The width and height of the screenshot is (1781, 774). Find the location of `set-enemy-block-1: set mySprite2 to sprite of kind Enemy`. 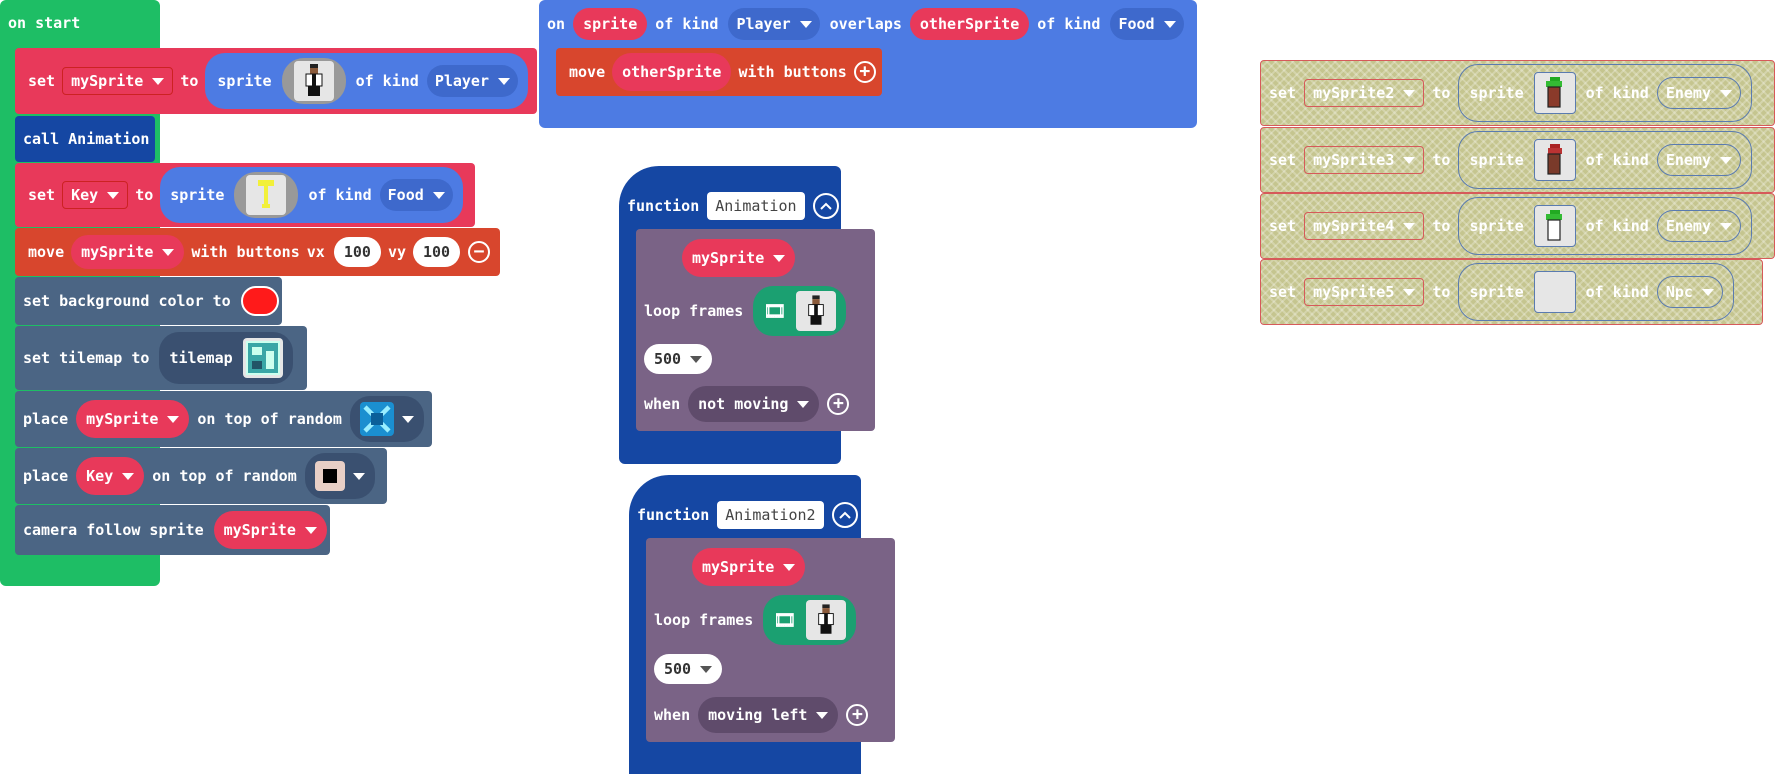

set-enemy-block-1: set mySprite2 to sprite of kind Enemy is located at coordinates (1517, 93).